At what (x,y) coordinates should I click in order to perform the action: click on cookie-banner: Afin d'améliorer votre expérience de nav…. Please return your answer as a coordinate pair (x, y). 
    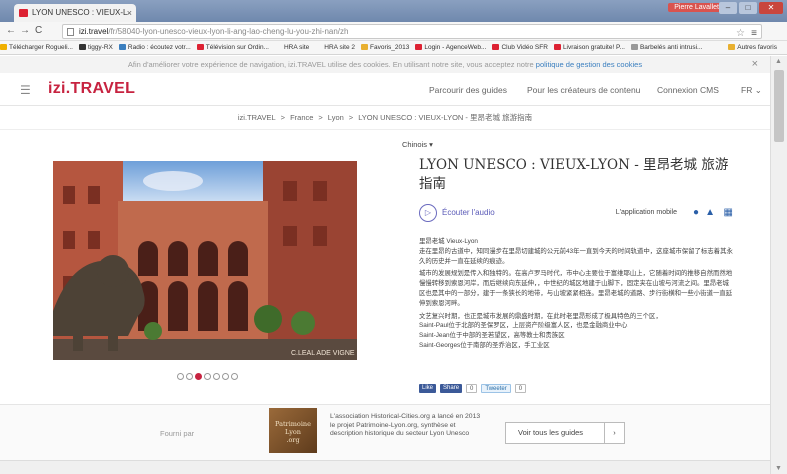
    Looking at the image, I should click on (385, 64).